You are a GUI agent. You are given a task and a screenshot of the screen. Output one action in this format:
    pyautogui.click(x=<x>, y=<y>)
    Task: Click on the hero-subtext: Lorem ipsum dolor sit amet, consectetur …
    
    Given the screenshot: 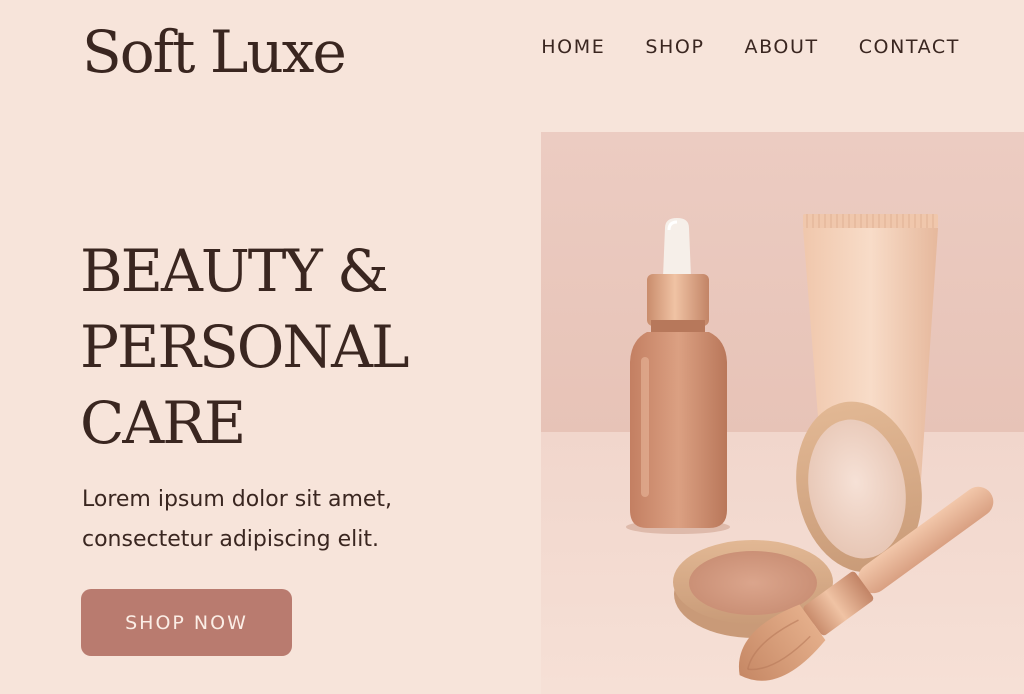 What is the action you would take?
    pyautogui.click(x=302, y=520)
    